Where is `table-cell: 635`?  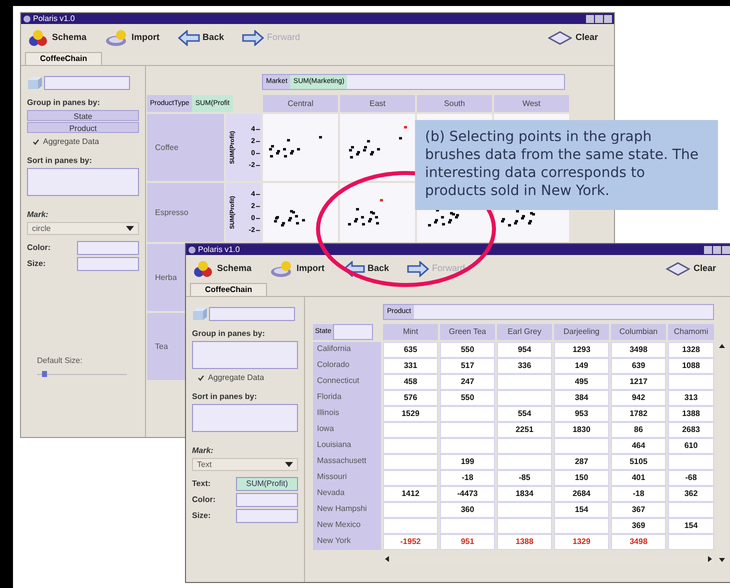 table-cell: 635 is located at coordinates (410, 350).